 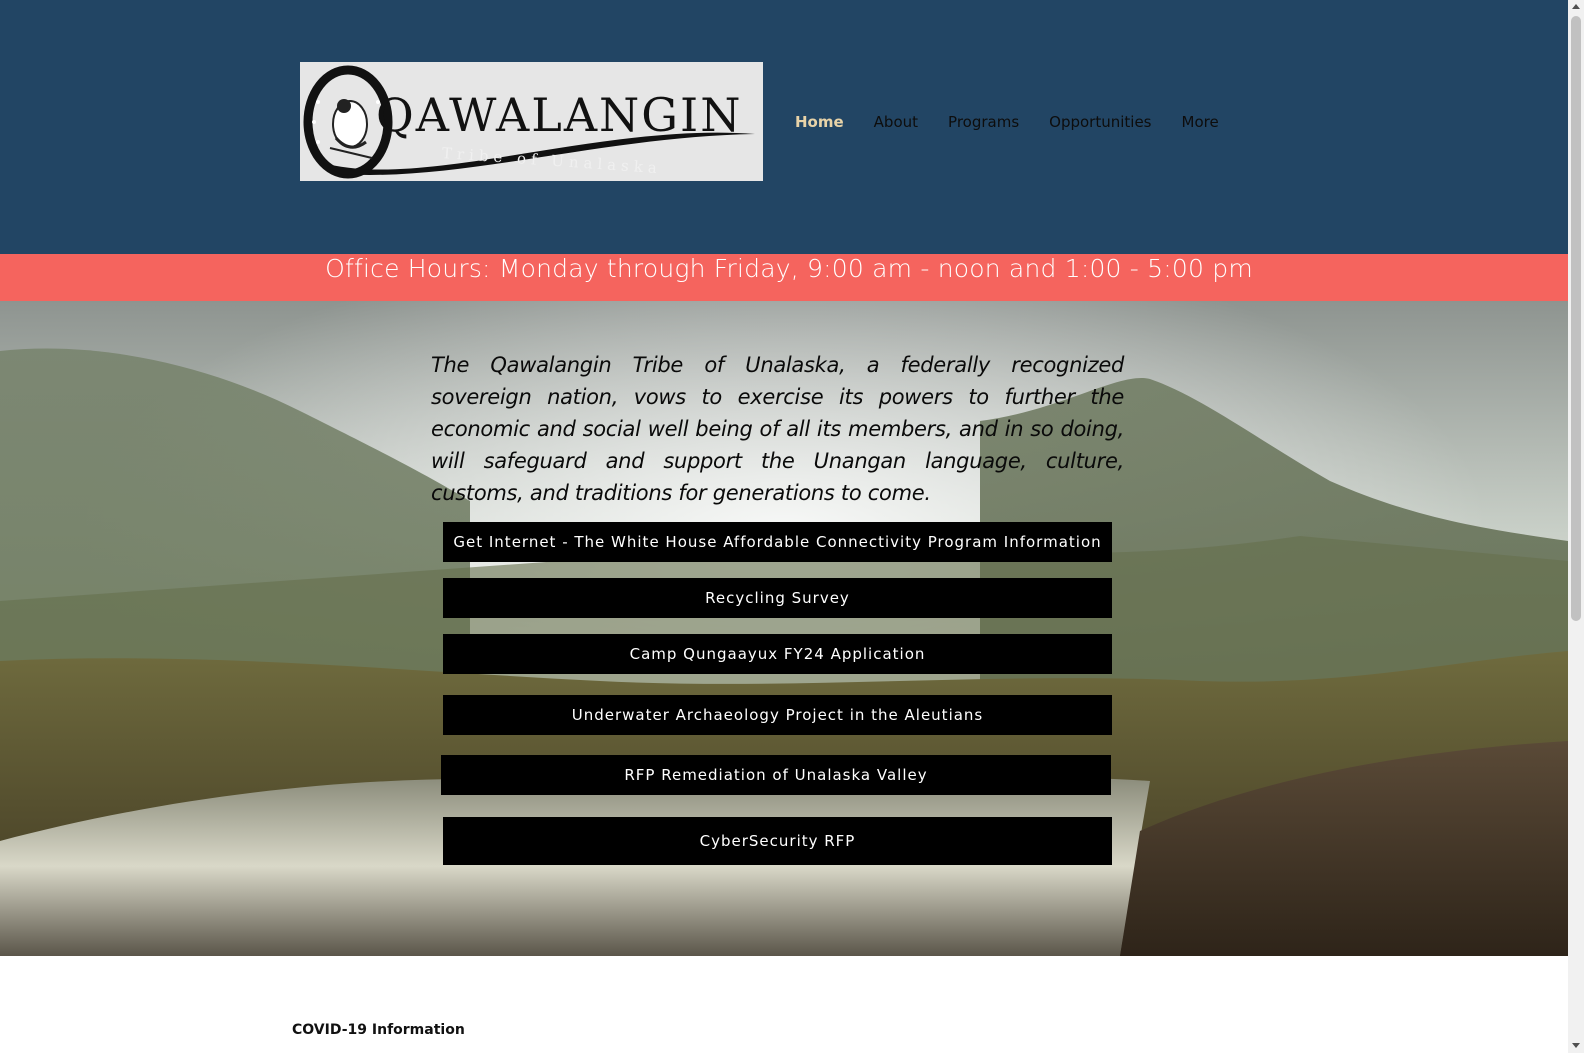 What do you see at coordinates (776, 775) in the screenshot?
I see `rfp-remediation-button: RFP Remediation of Unalaska Valley` at bounding box center [776, 775].